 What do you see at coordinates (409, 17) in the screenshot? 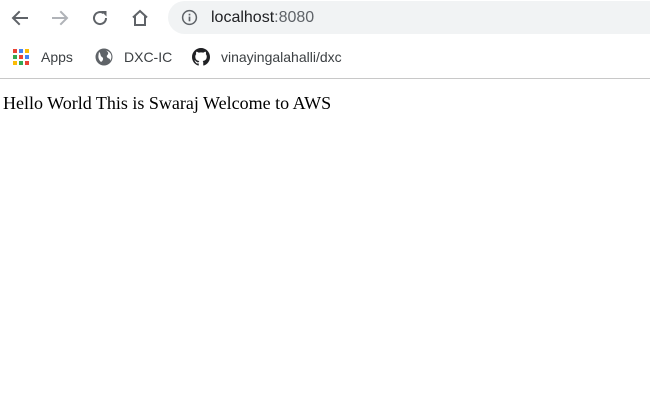
I see `address-bar: localhost:8080` at bounding box center [409, 17].